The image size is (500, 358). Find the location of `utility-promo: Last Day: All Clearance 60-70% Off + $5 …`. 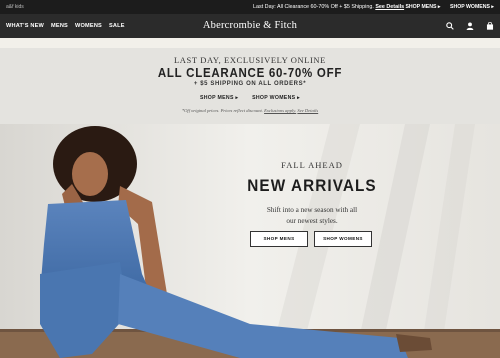

utility-promo: Last Day: All Clearance 60-70% Off + $5 … is located at coordinates (328, 7).